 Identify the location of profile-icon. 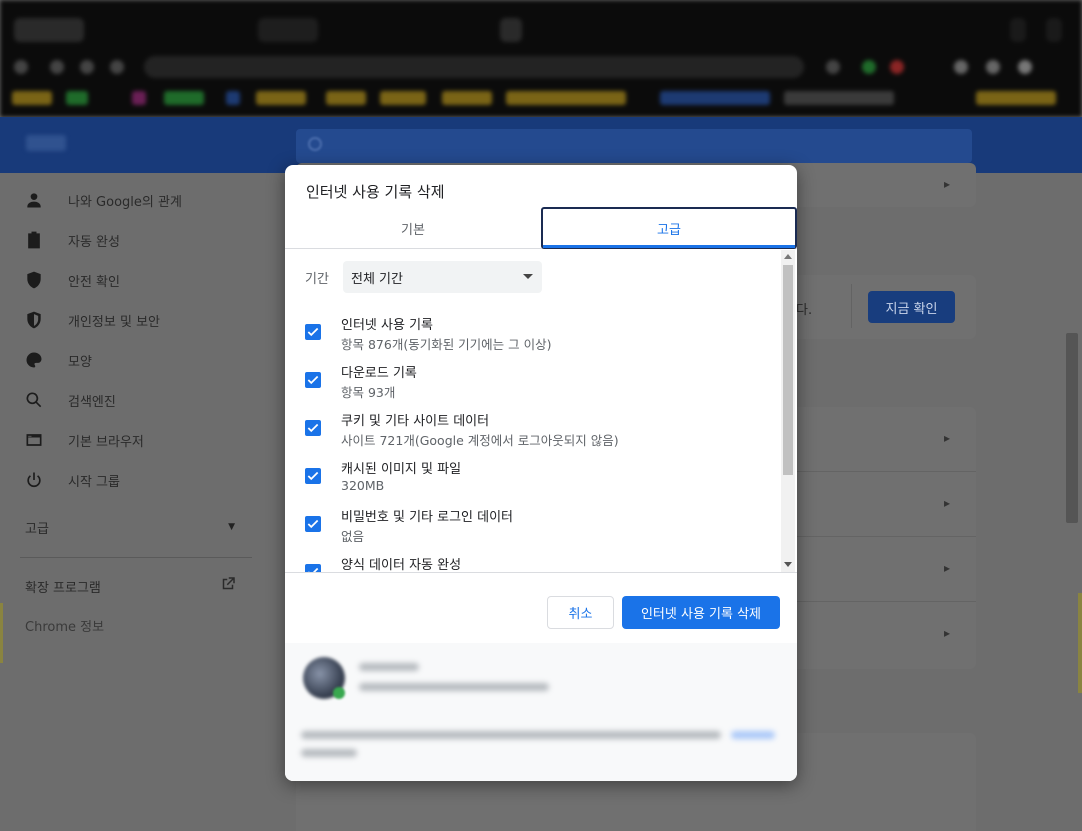
(1025, 67).